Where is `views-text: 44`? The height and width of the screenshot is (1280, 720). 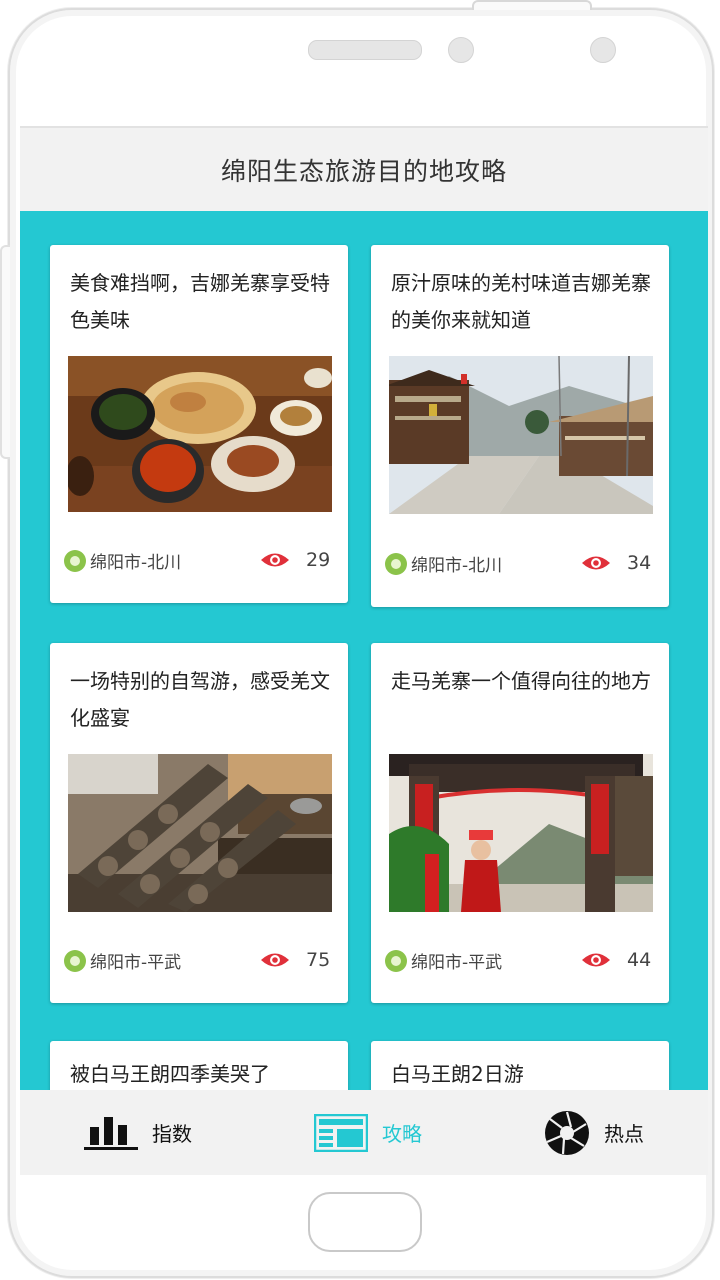 views-text: 44 is located at coordinates (639, 960).